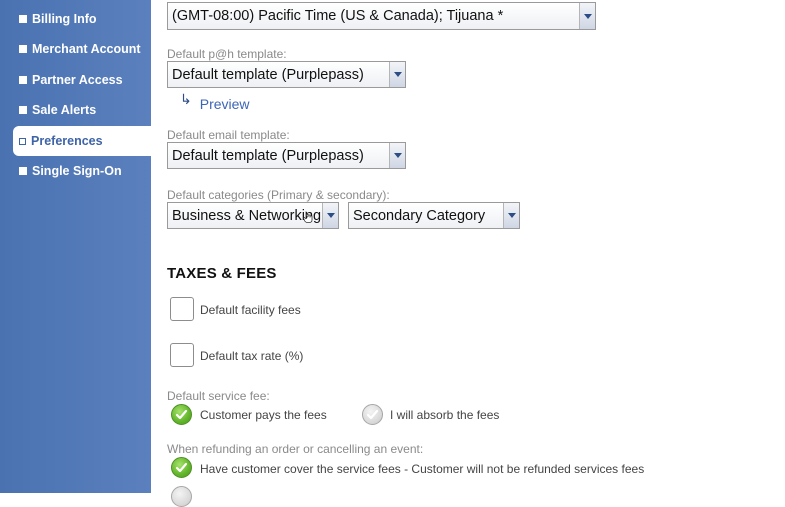 This screenshot has height=507, width=785. I want to click on preview-link-label: Preview, so click(224, 103).